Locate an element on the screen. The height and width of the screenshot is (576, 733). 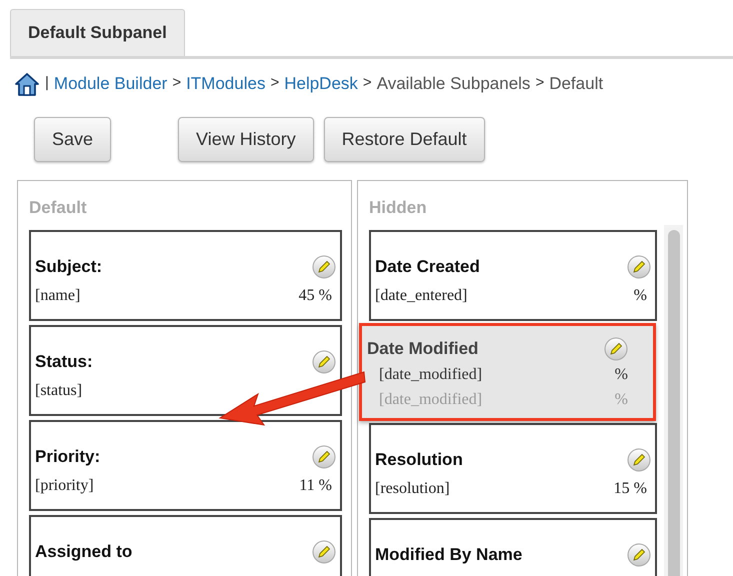
field-label: Priority: is located at coordinates (67, 457).